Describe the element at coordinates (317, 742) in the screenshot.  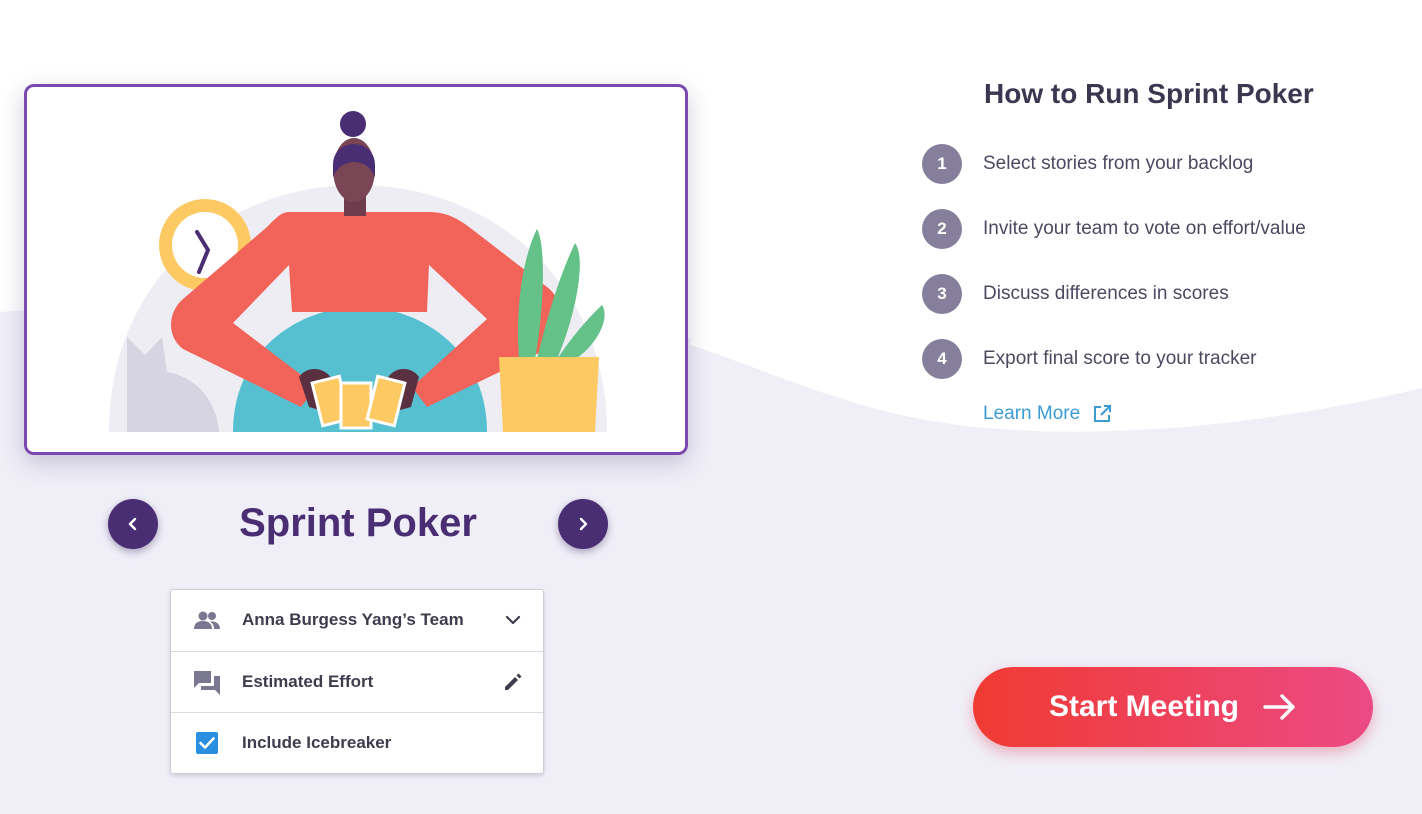
I see `icebreaker-label: Include Icebreaker` at that location.